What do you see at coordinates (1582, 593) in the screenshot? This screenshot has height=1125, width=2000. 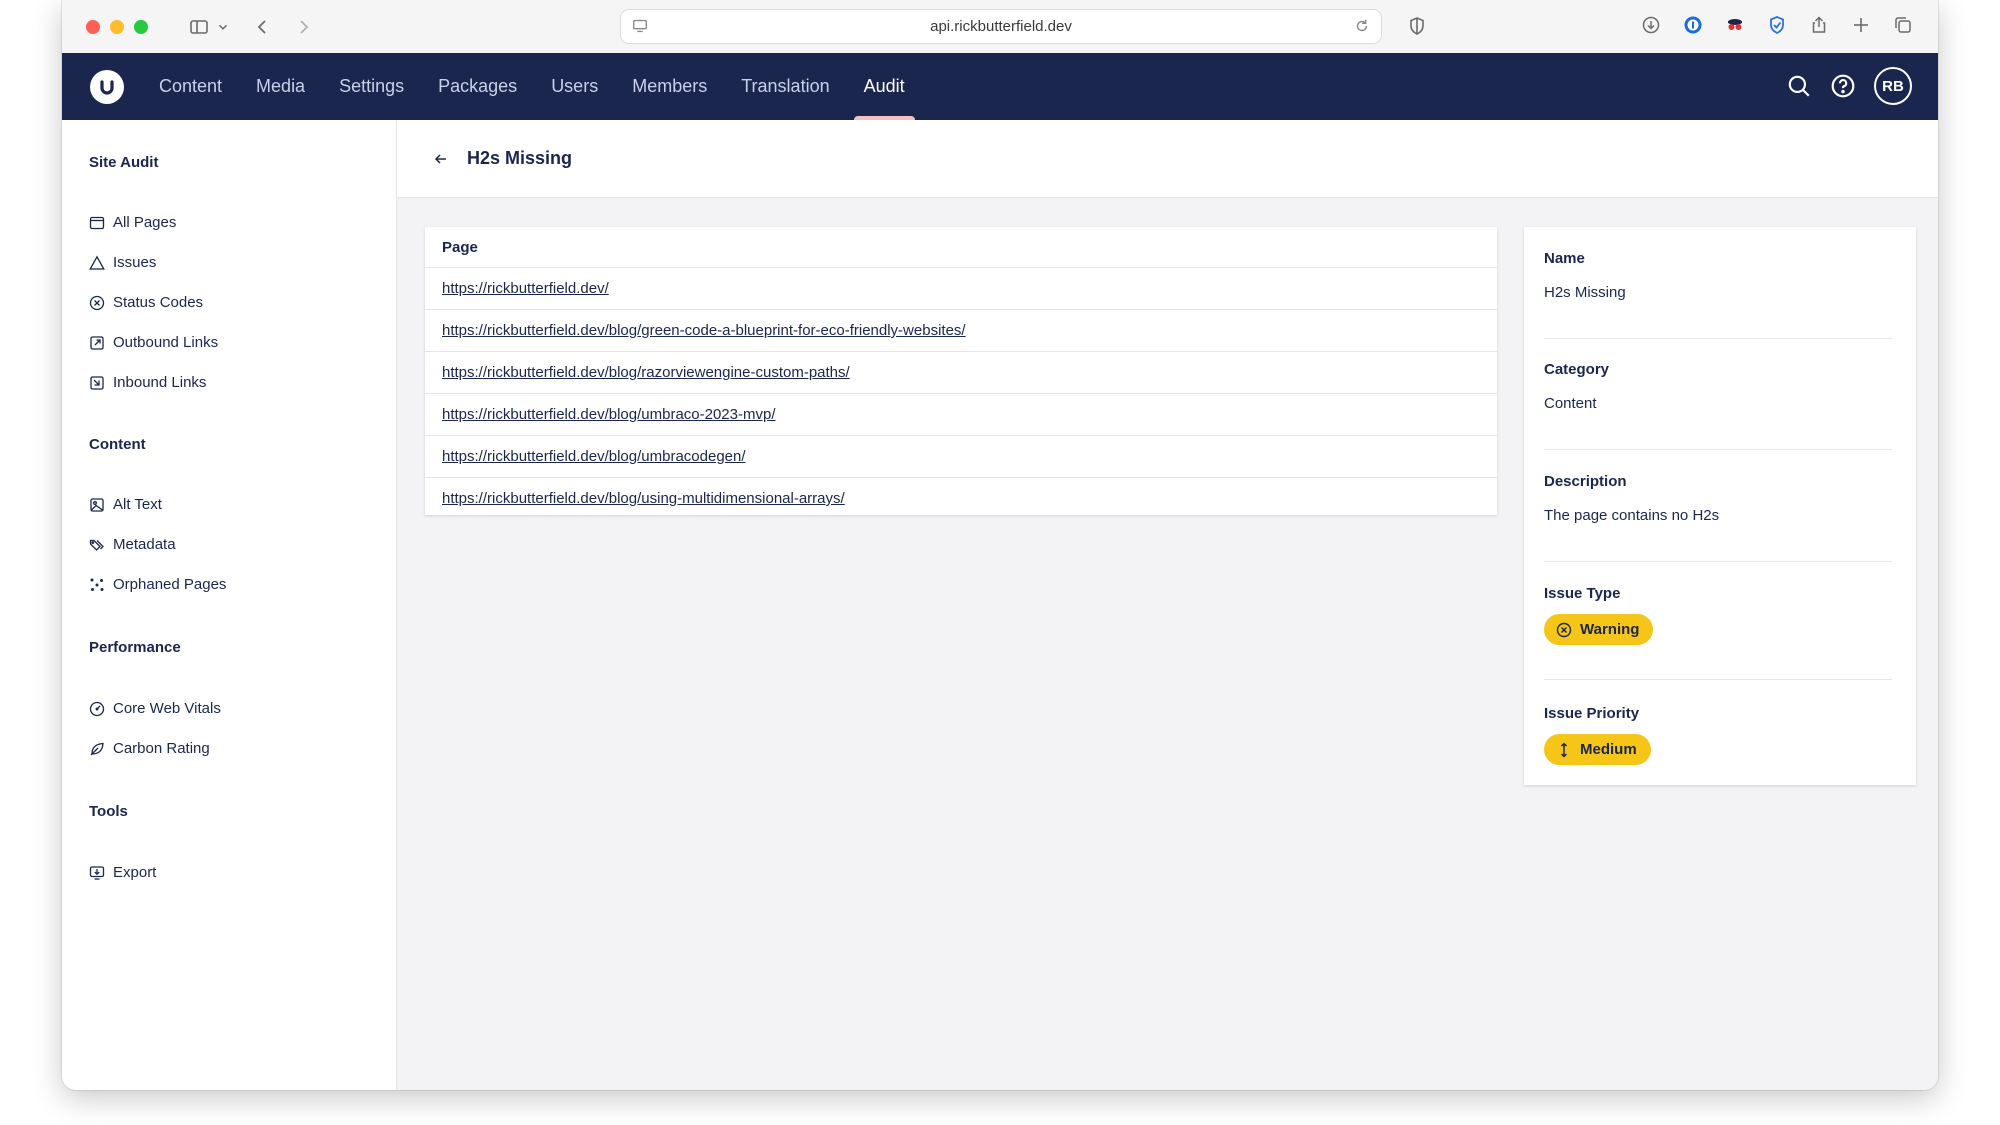 I see `detail-label: Issue Type` at bounding box center [1582, 593].